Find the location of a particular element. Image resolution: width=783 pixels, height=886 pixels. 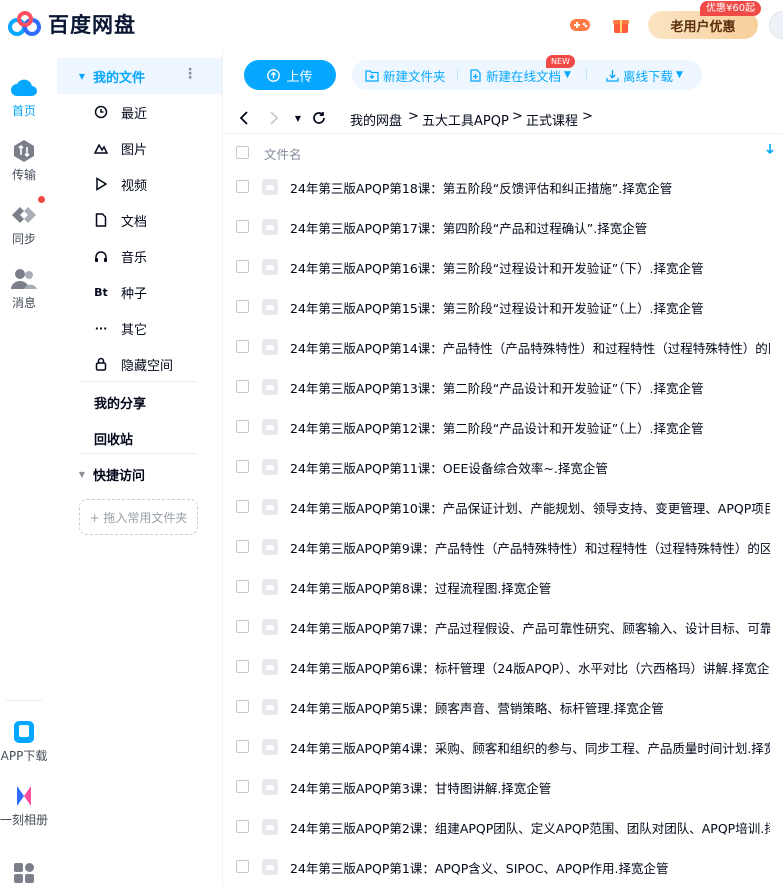

file-row: 24年第三版APQP第3课：甘特图讲解.择宽企管 is located at coordinates (503, 787).